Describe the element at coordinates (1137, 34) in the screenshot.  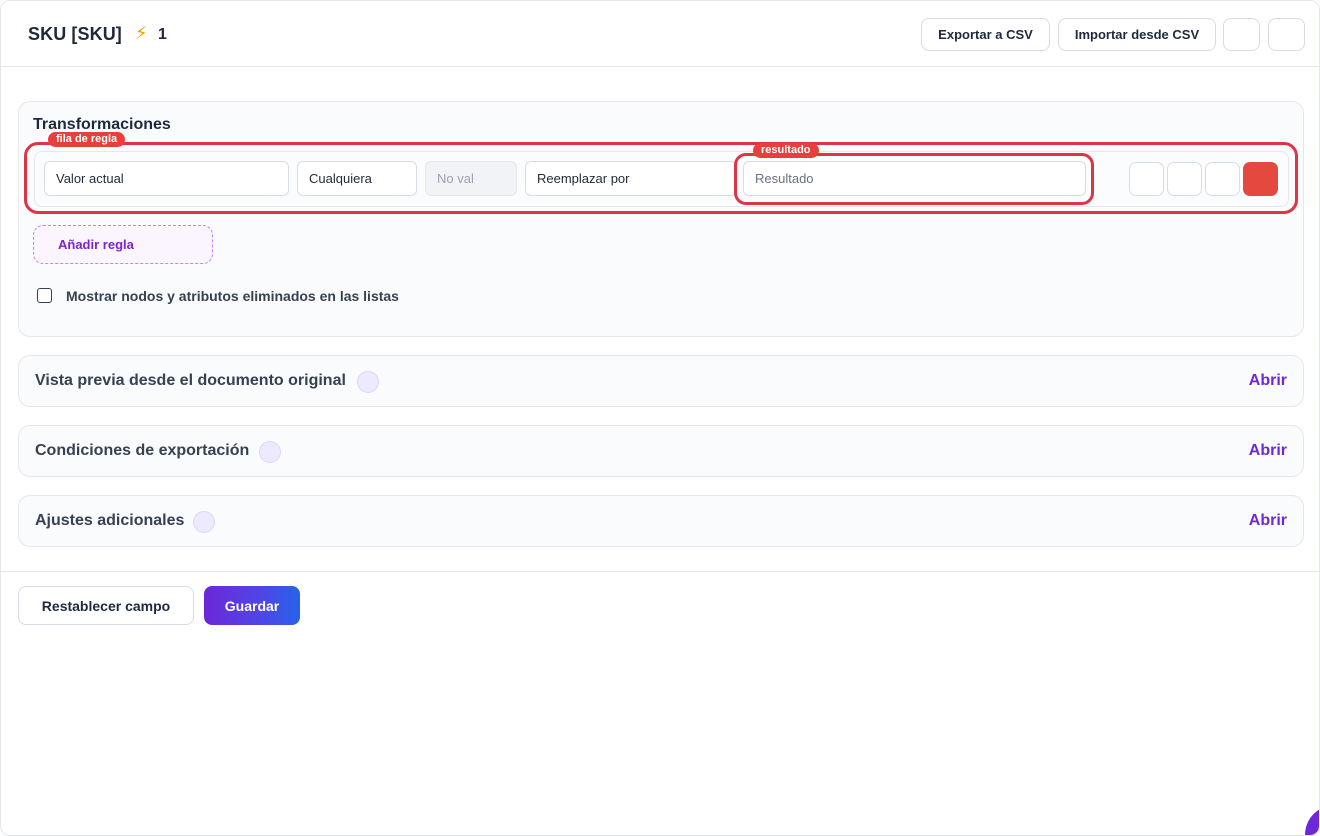
I see `import-csv-button: Importar desde CSV` at that location.